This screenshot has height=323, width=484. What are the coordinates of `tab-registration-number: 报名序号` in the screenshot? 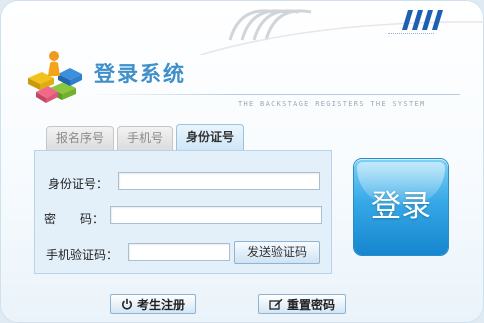 It's located at (80, 138).